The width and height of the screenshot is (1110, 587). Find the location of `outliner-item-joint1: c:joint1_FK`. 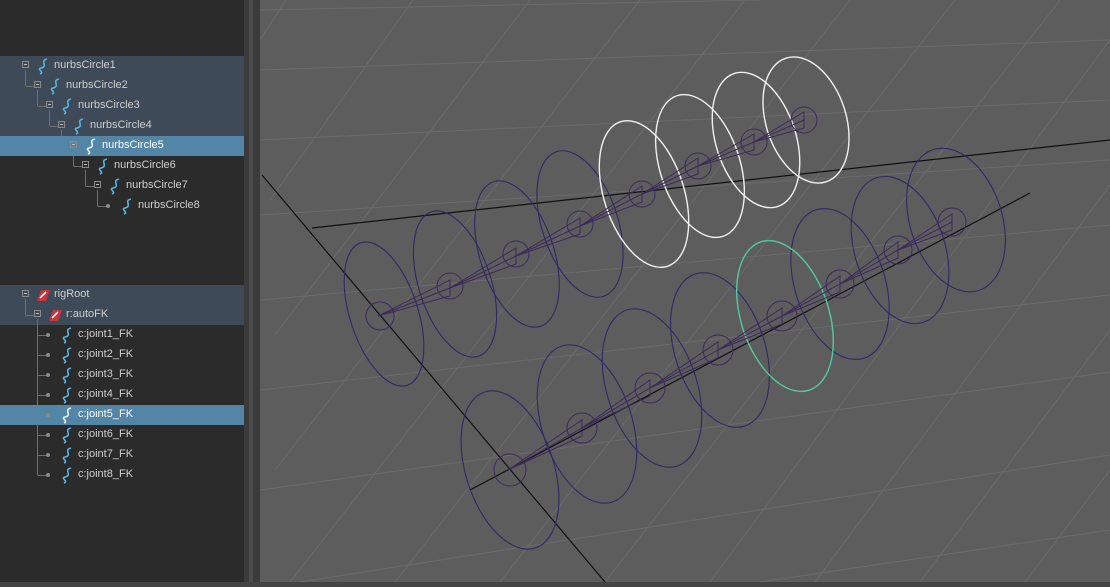

outliner-item-joint1: c:joint1_FK is located at coordinates (122, 335).